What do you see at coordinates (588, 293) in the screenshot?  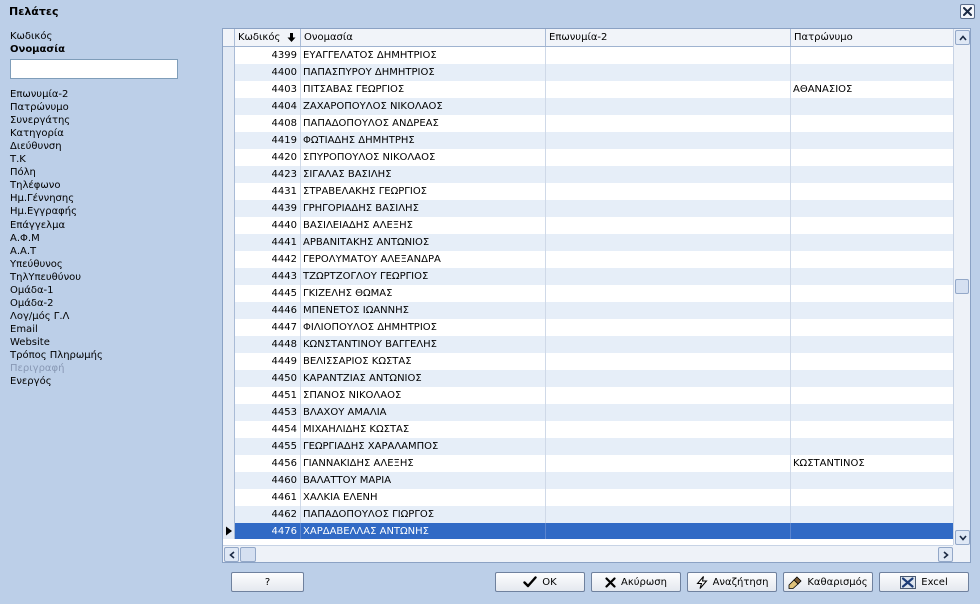 I see `table-row: 4445 ΓΚΙΖΕΛΗΣ ΘΩΜΑΣ` at bounding box center [588, 293].